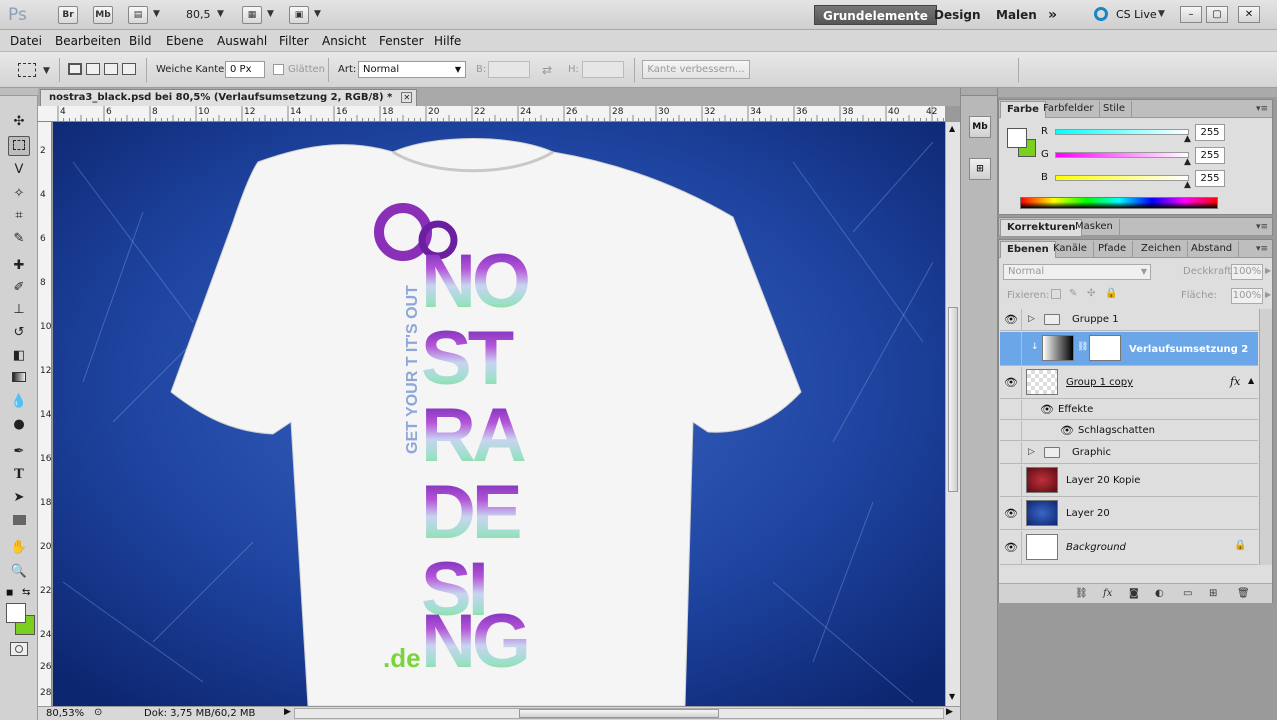  Describe the element at coordinates (19, 522) in the screenshot. I see `rectangle-tool-icon` at that location.